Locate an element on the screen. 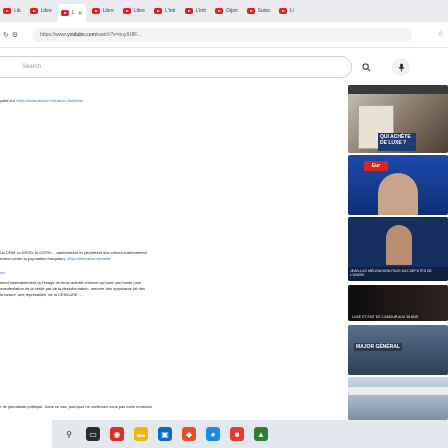  browser-app-icon: ◆ is located at coordinates (189, 434).